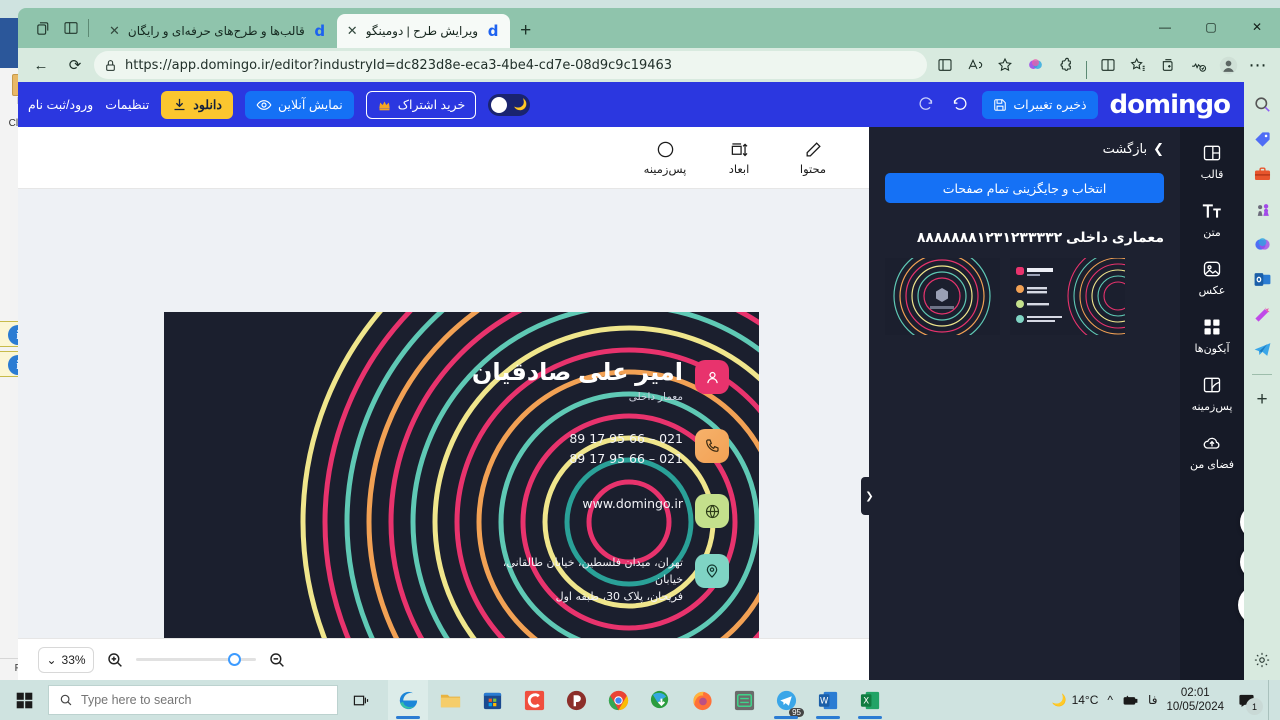  What do you see at coordinates (1108, 65) in the screenshot?
I see `browser-split-icon` at bounding box center [1108, 65].